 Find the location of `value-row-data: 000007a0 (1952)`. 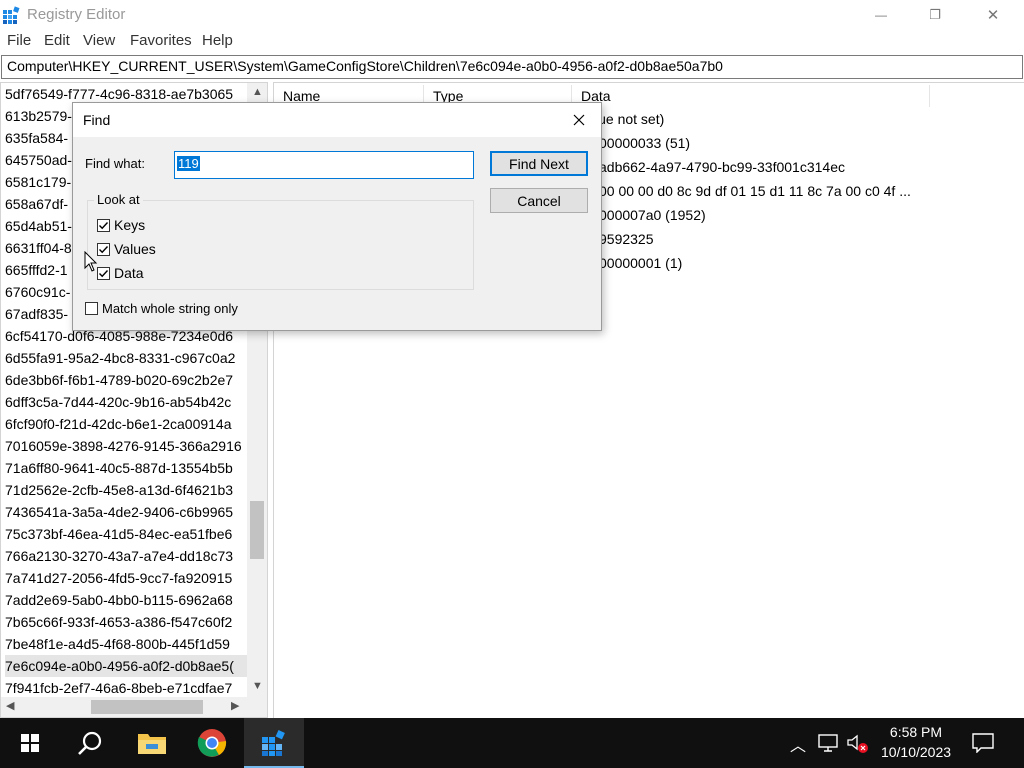

value-row-data: 000007a0 (1952) is located at coordinates (652, 215).